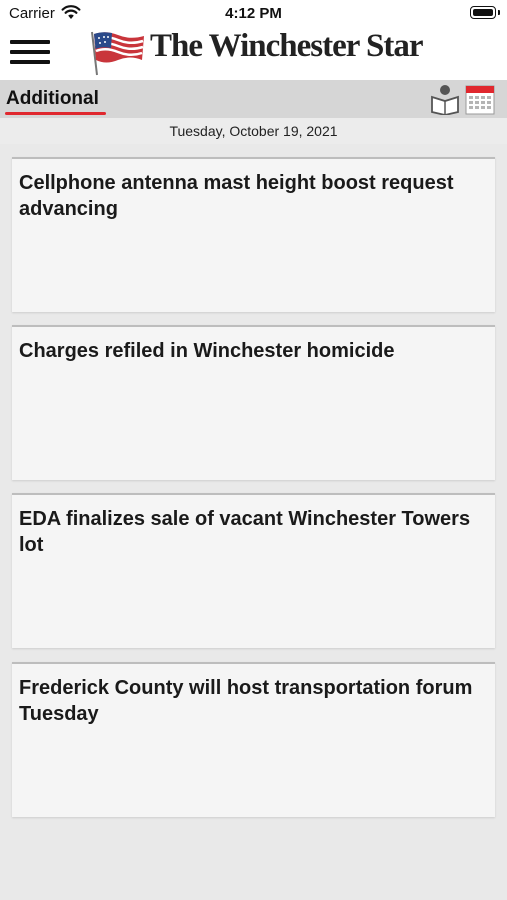 This screenshot has height=900, width=507. Describe the element at coordinates (249, 351) in the screenshot. I see `article-headline: Charges refiled in Winchester homicide` at that location.